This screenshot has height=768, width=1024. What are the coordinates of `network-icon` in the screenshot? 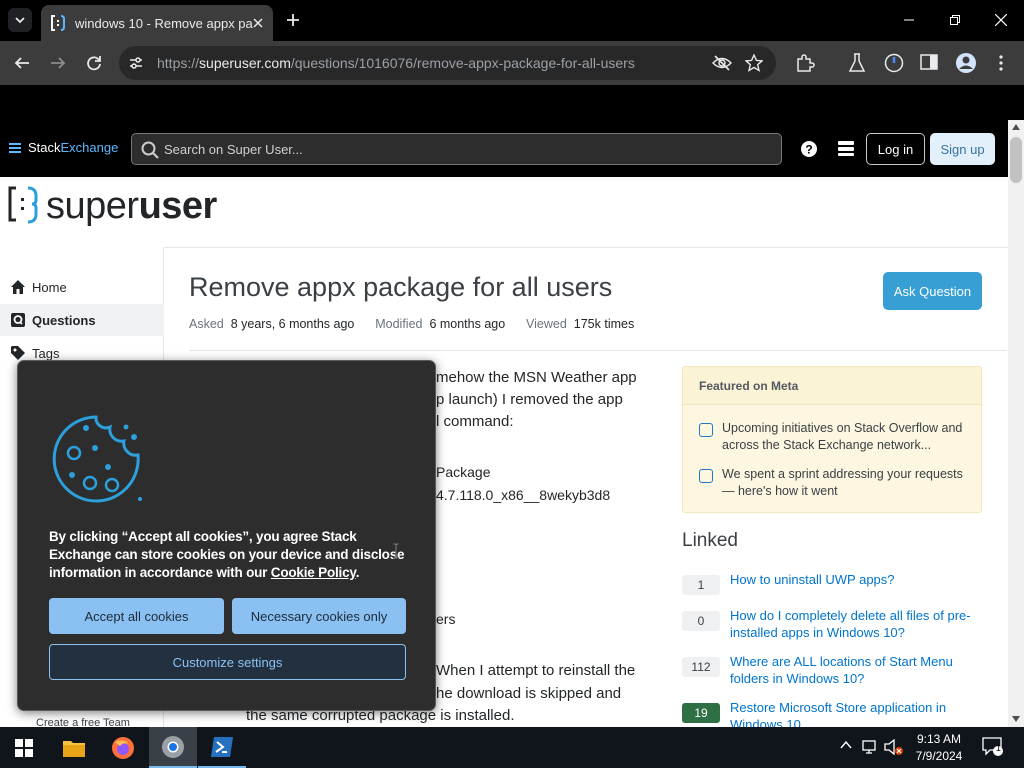 It's located at (871, 747).